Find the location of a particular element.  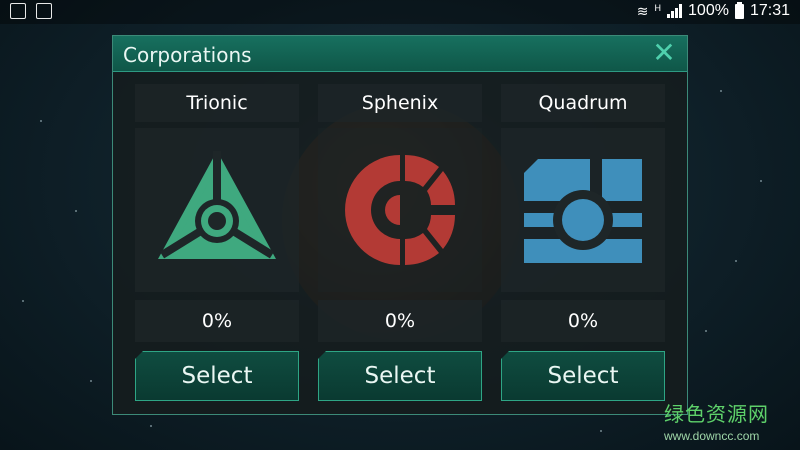

battery-percentage: 100% is located at coordinates (708, 10).